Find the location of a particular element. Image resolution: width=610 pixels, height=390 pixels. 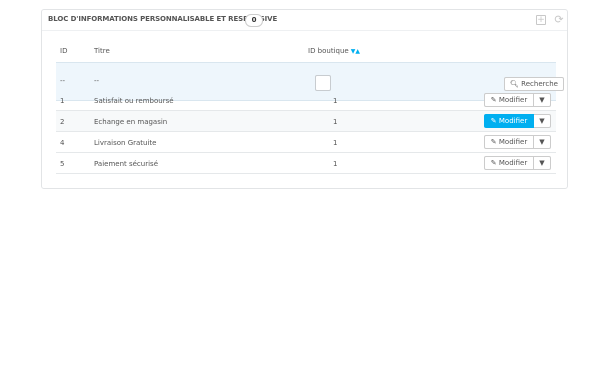

row-title: Paiement sécurisé is located at coordinates (126, 164).